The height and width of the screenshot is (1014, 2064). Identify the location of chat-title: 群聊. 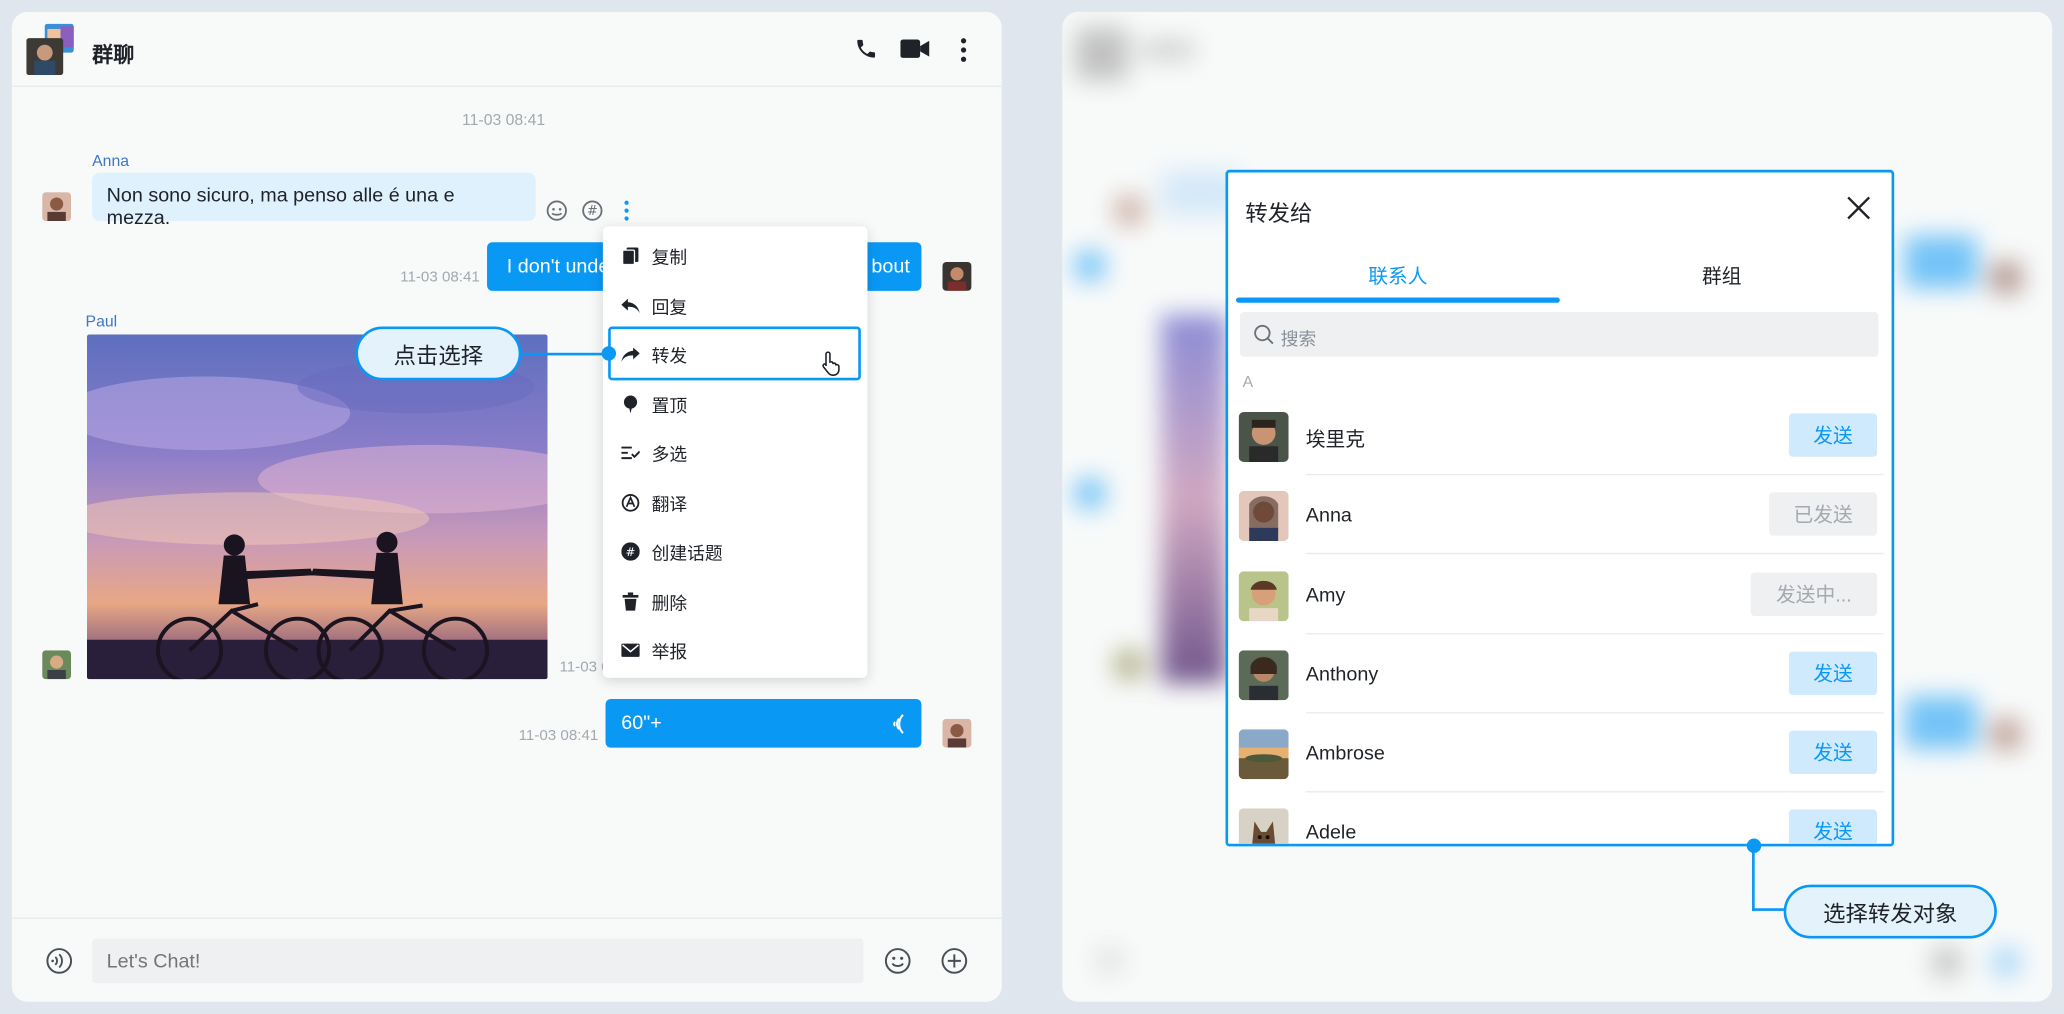
(113, 56).